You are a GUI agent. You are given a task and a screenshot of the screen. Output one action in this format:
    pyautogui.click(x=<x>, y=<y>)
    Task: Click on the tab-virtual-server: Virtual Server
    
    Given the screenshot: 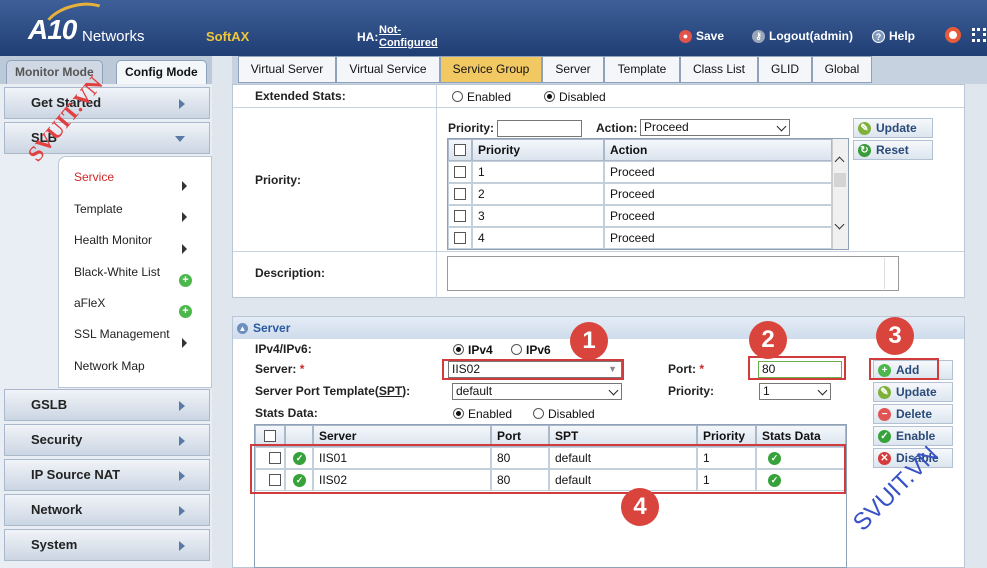 What is the action you would take?
    pyautogui.click(x=287, y=69)
    